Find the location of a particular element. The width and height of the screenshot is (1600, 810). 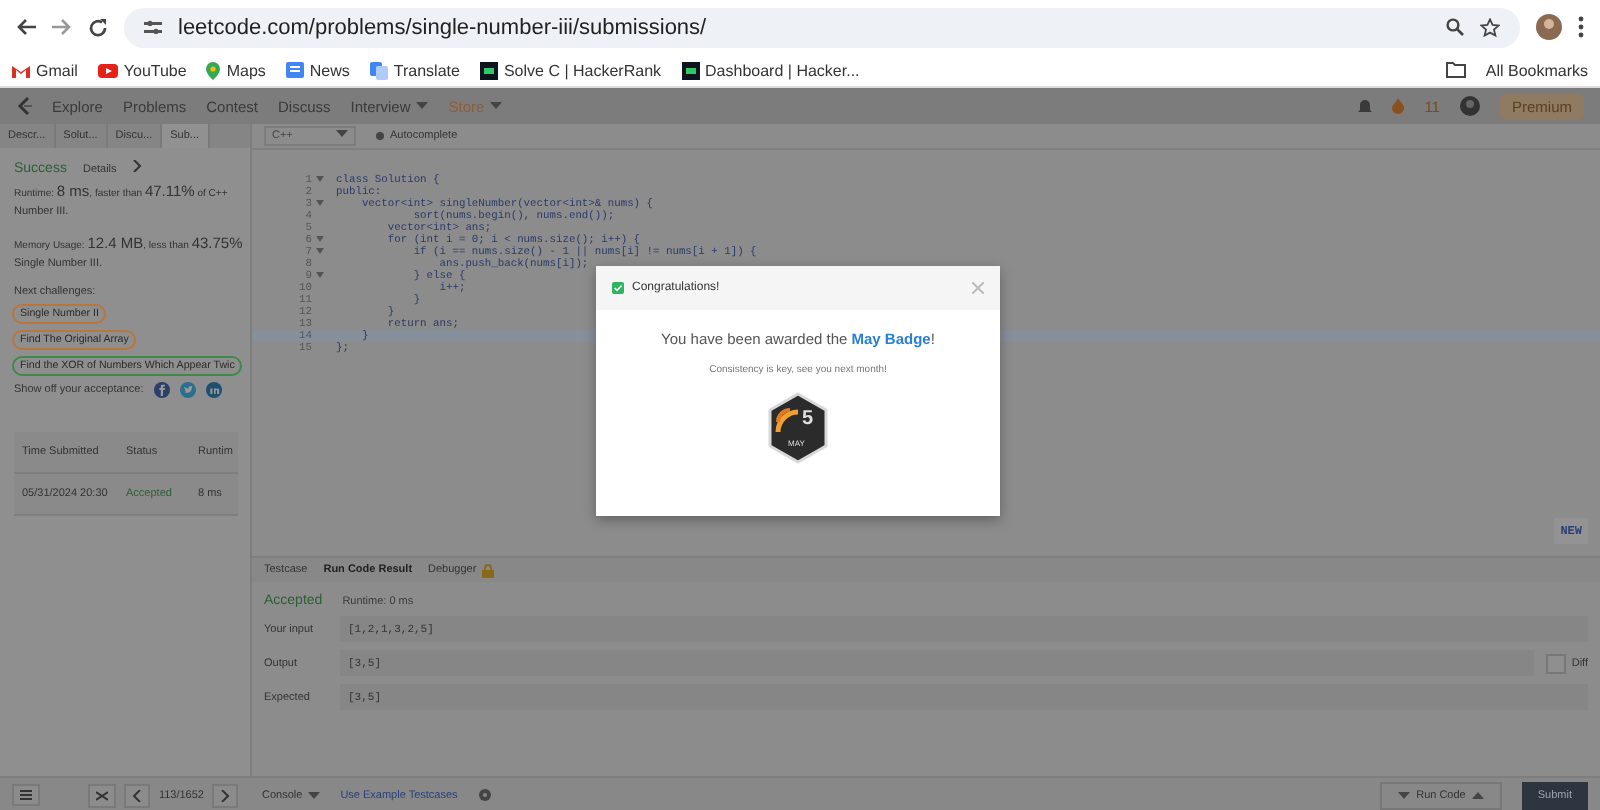

forward-arrow-icon is located at coordinates (62, 27).